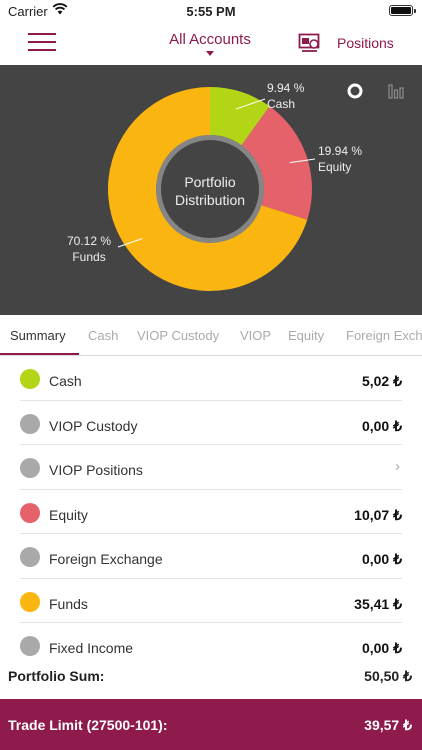 The image size is (422, 750). What do you see at coordinates (402, 10) in the screenshot?
I see `battery-icon` at bounding box center [402, 10].